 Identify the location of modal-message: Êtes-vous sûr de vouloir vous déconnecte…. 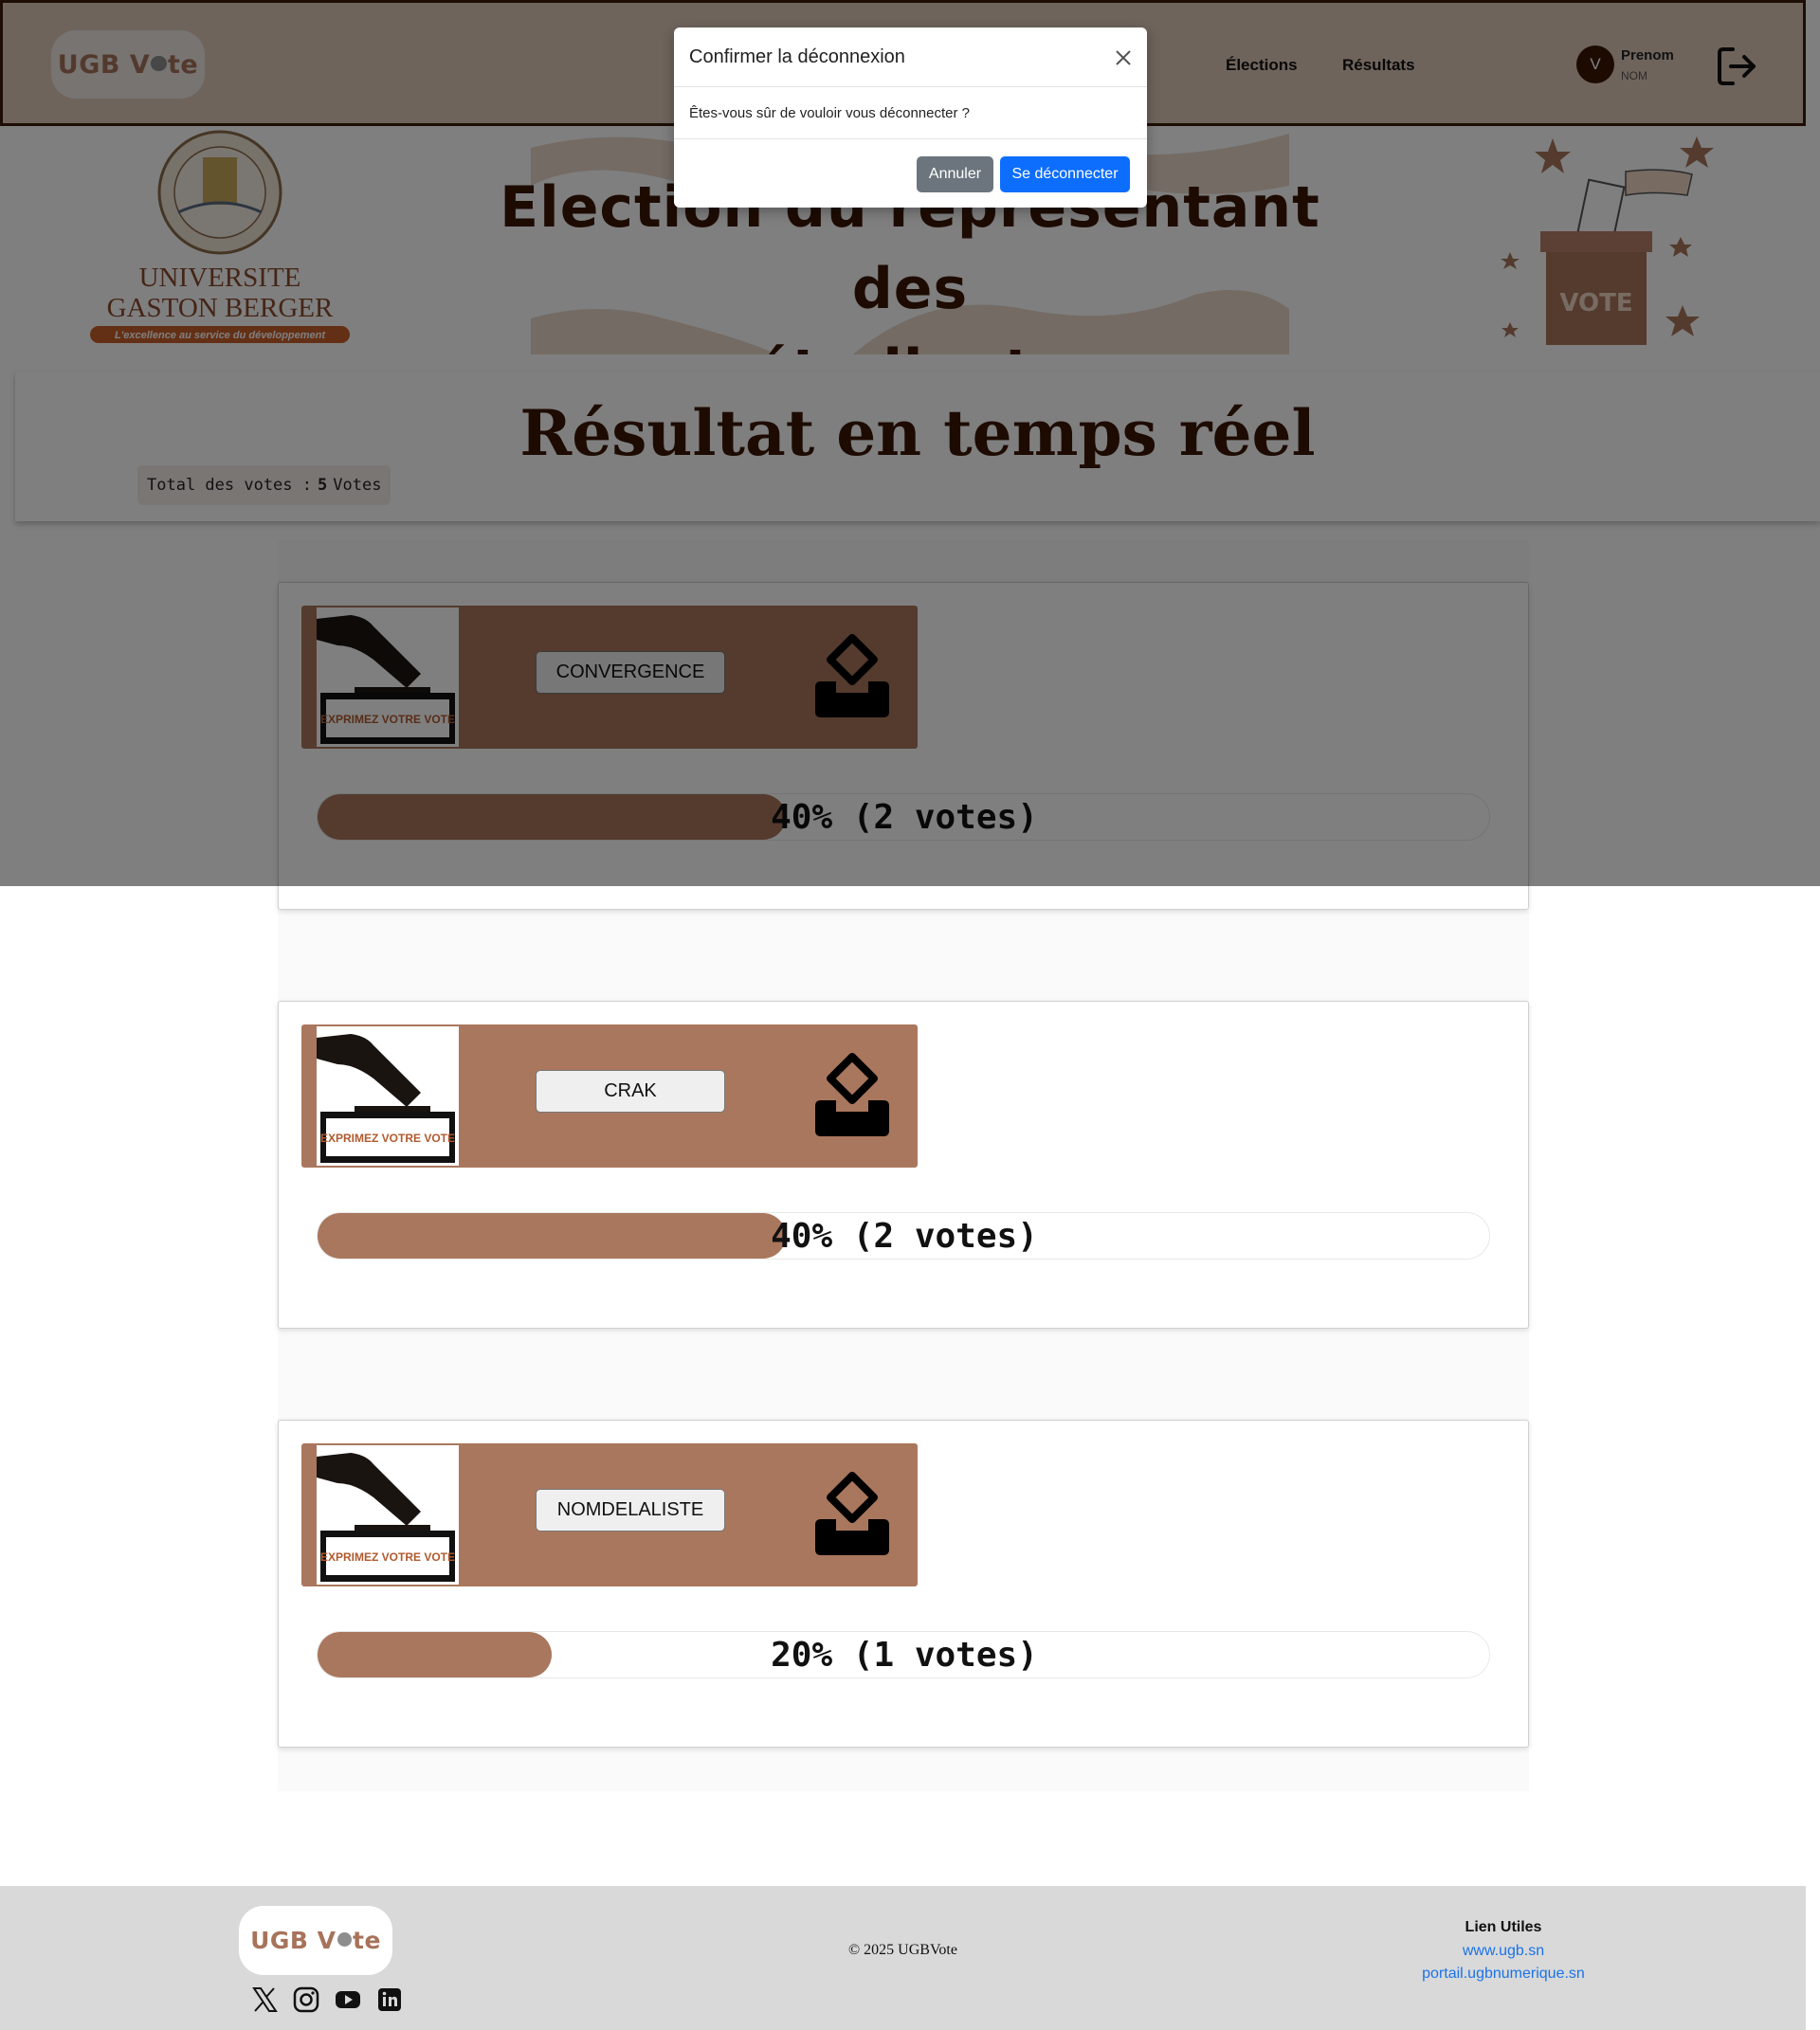
(829, 113).